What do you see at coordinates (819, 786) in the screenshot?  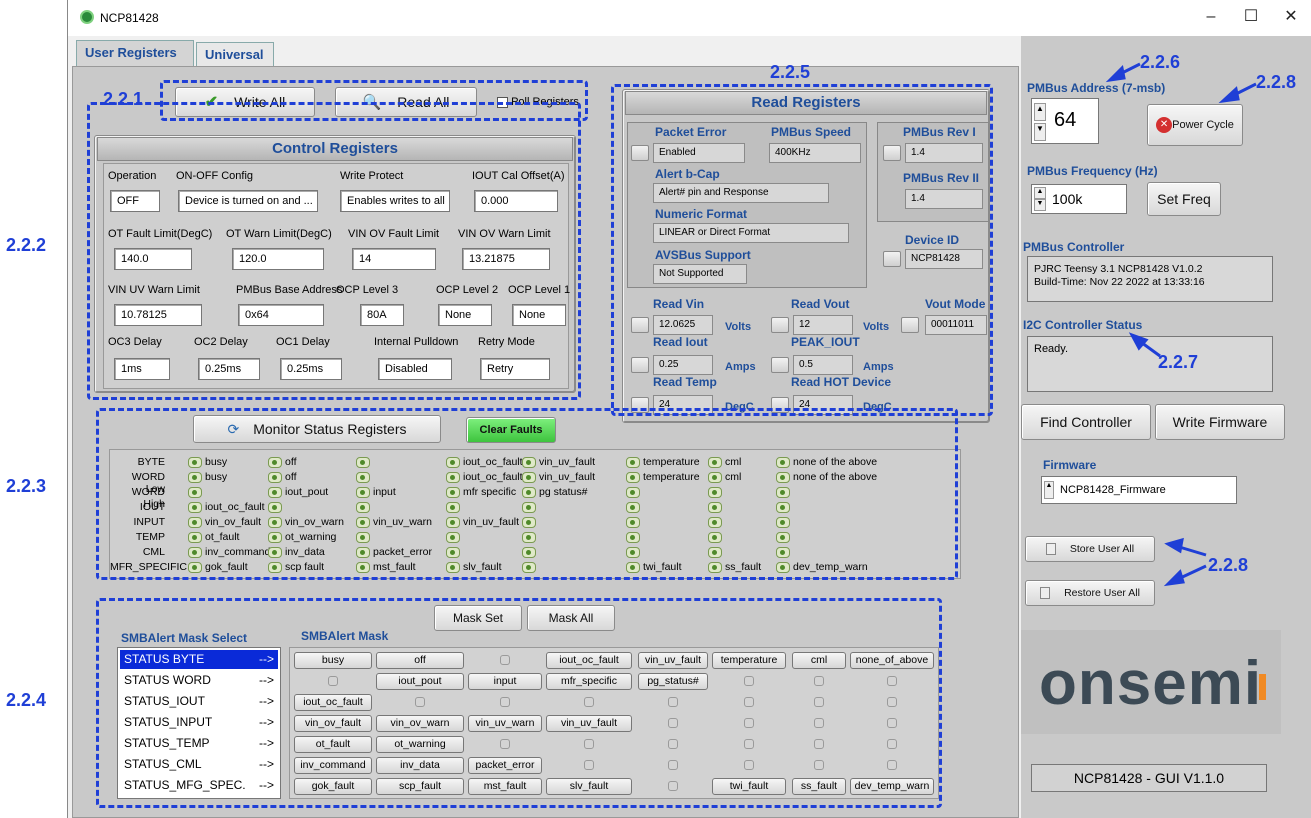 I see `mask-bit-button: ss_fault` at bounding box center [819, 786].